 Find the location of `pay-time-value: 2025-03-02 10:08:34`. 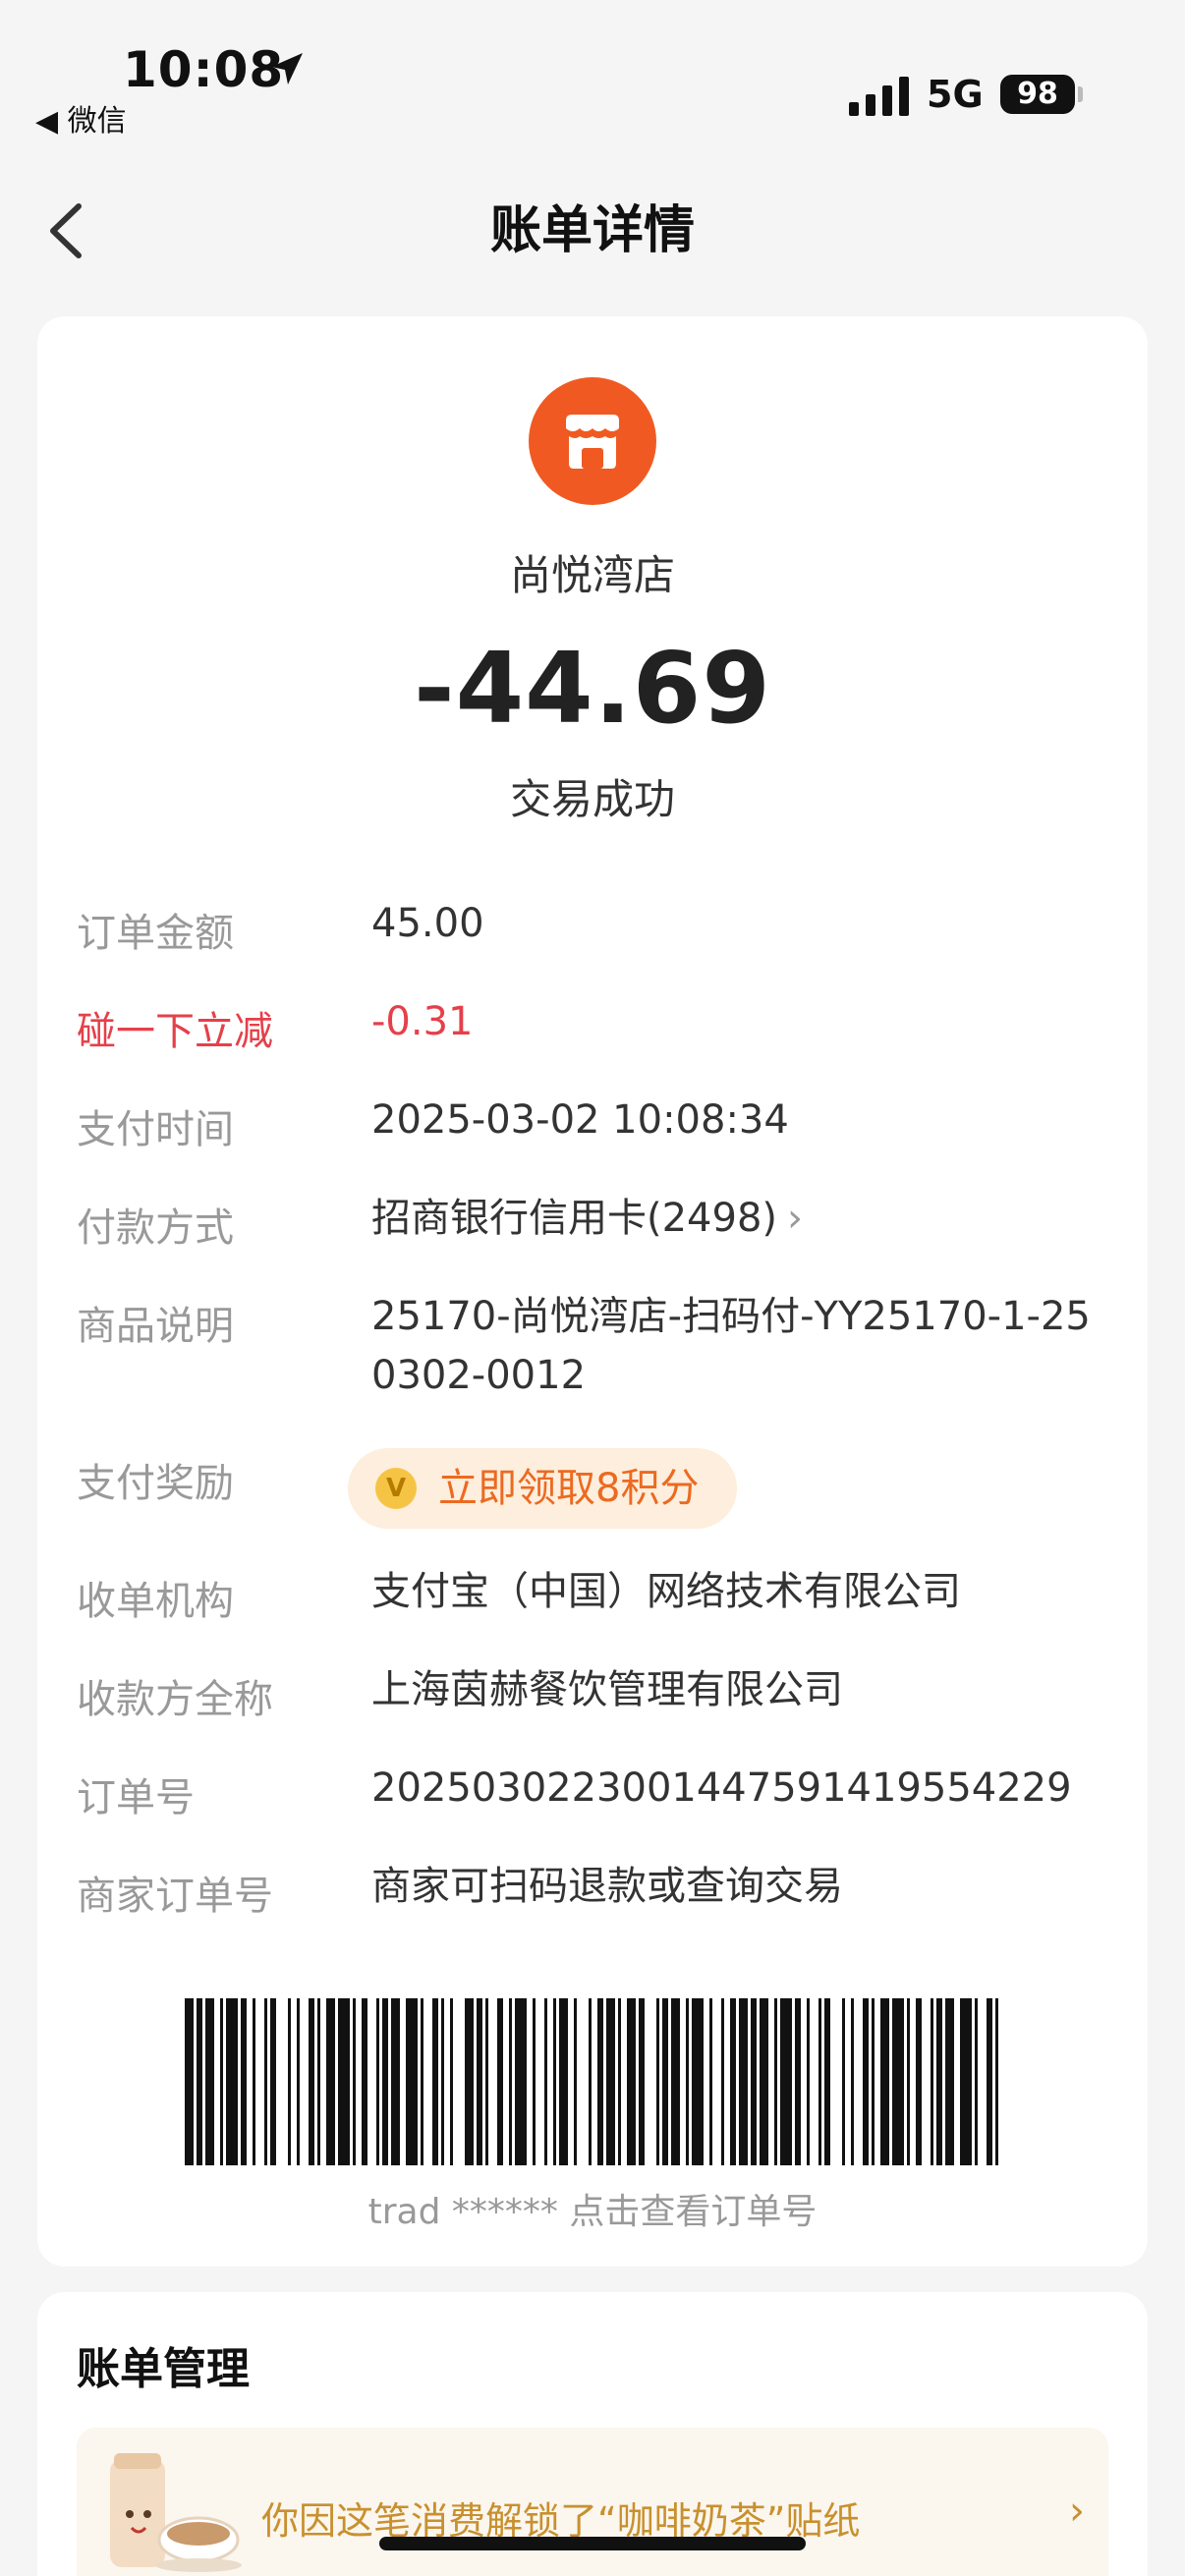

pay-time-value: 2025-03-02 10:08:34 is located at coordinates (580, 1120).